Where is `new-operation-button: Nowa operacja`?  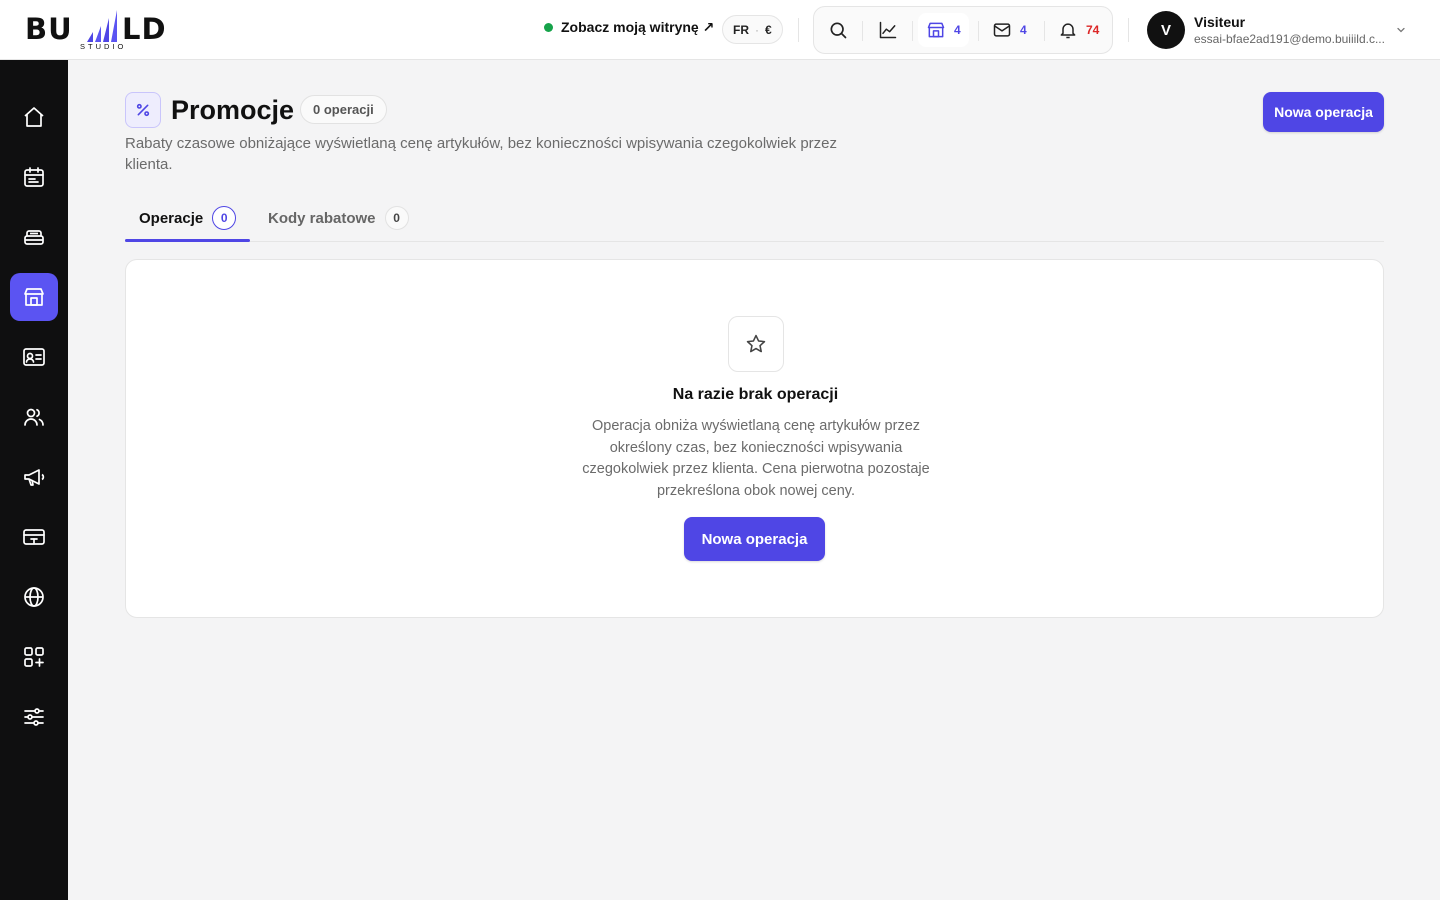
new-operation-button: Nowa operacja is located at coordinates (1323, 112).